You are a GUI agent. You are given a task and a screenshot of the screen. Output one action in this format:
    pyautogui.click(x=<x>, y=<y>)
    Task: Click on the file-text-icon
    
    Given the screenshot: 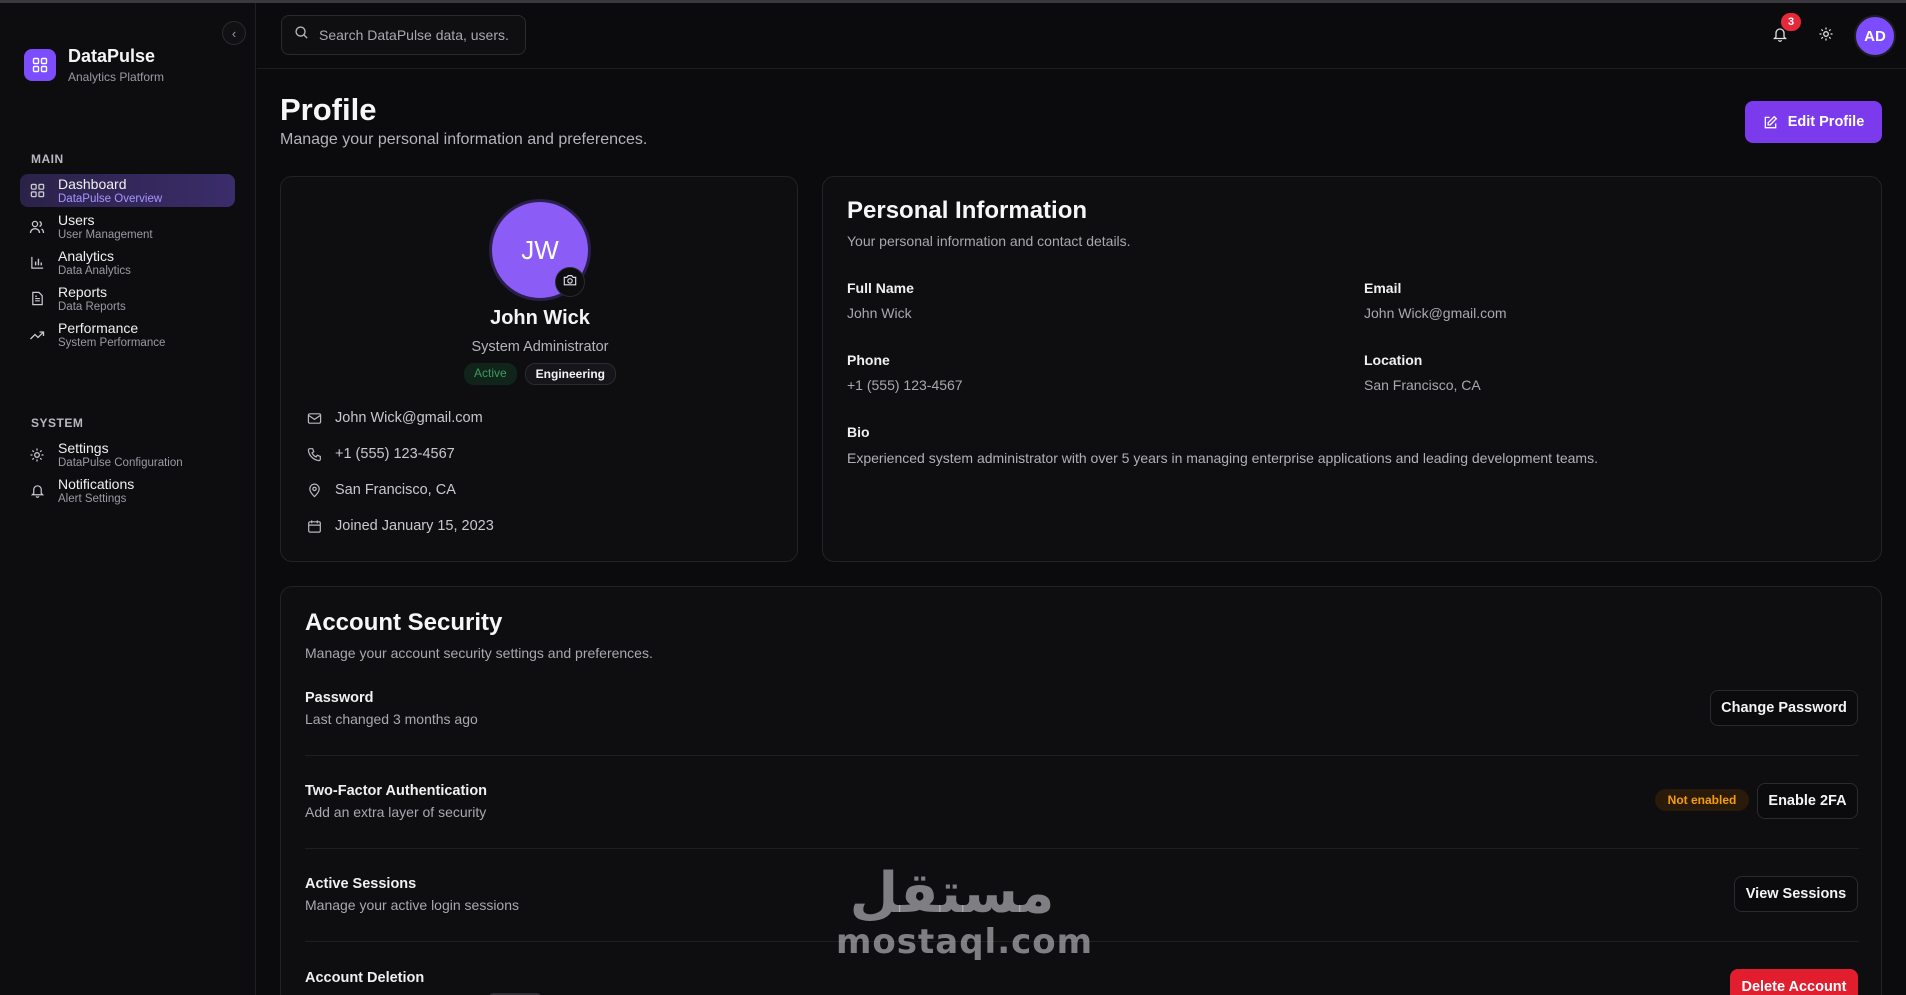 What is the action you would take?
    pyautogui.click(x=37, y=299)
    